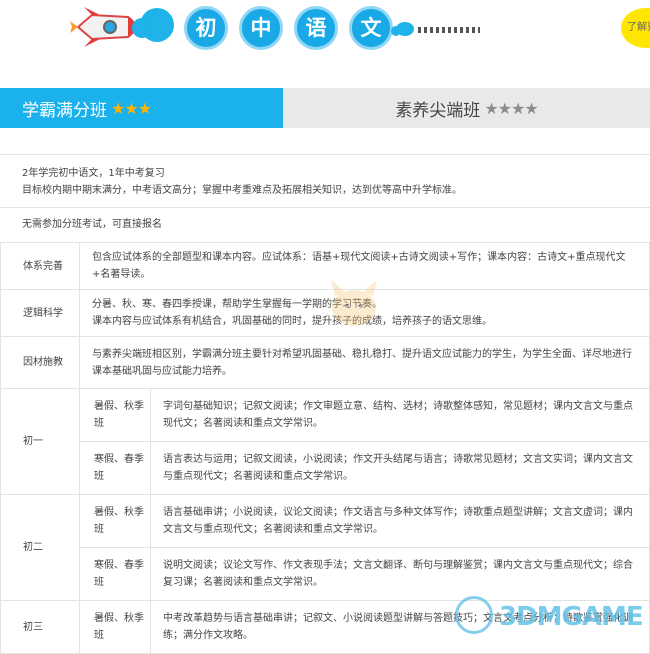 The width and height of the screenshot is (650, 654). What do you see at coordinates (40, 313) in the screenshot?
I see `feature-name: 逻辑科学` at bounding box center [40, 313].